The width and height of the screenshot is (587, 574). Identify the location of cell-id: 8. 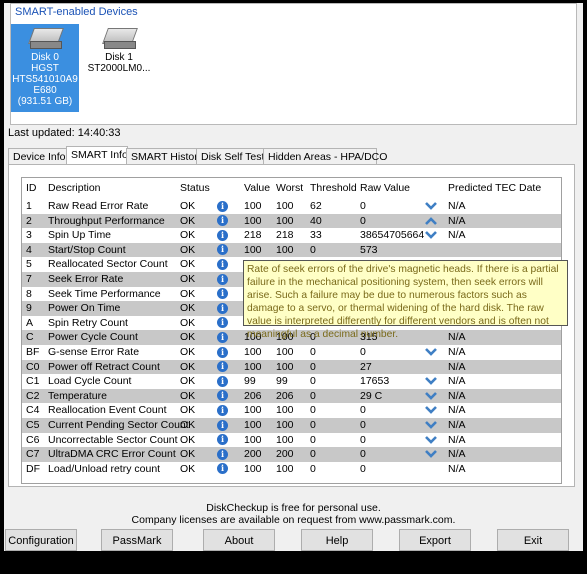
(29, 293).